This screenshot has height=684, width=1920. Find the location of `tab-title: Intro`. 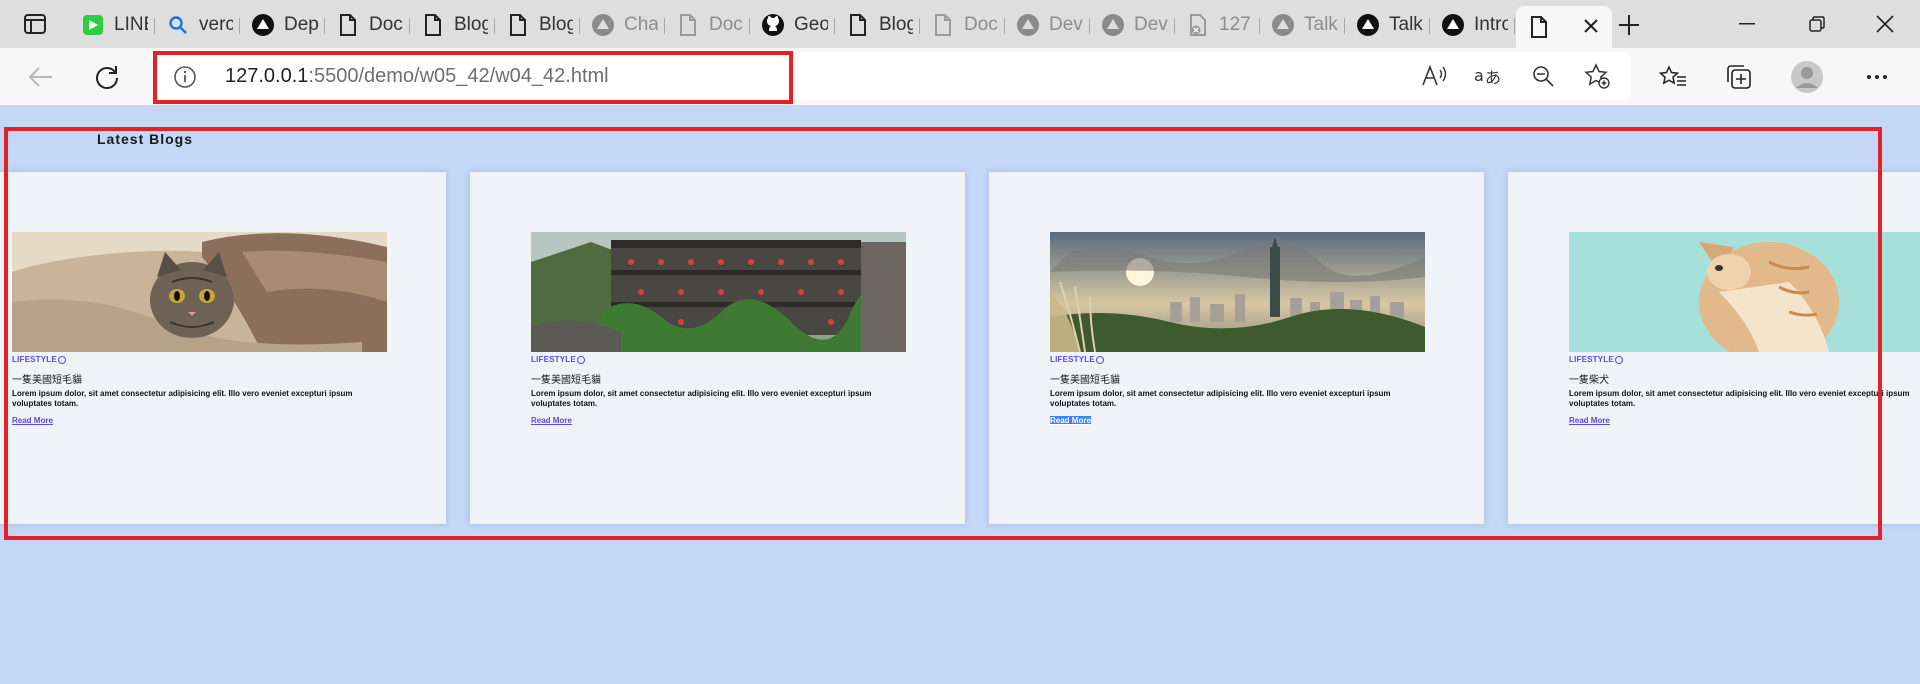

tab-title: Intro is located at coordinates (1491, 24).